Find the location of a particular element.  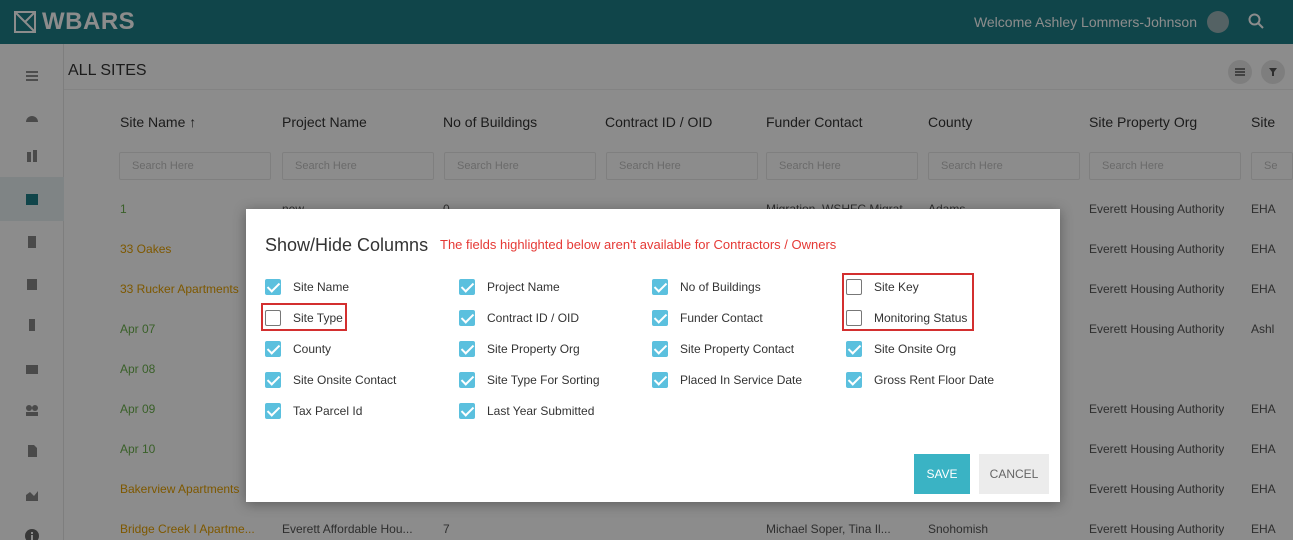

save-button: SAVE is located at coordinates (942, 474).